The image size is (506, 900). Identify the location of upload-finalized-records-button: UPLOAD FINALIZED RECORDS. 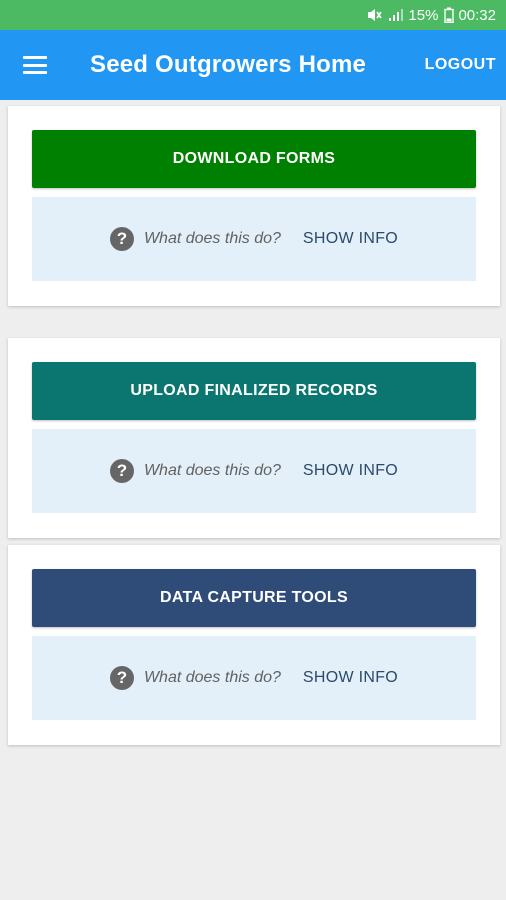
(254, 391).